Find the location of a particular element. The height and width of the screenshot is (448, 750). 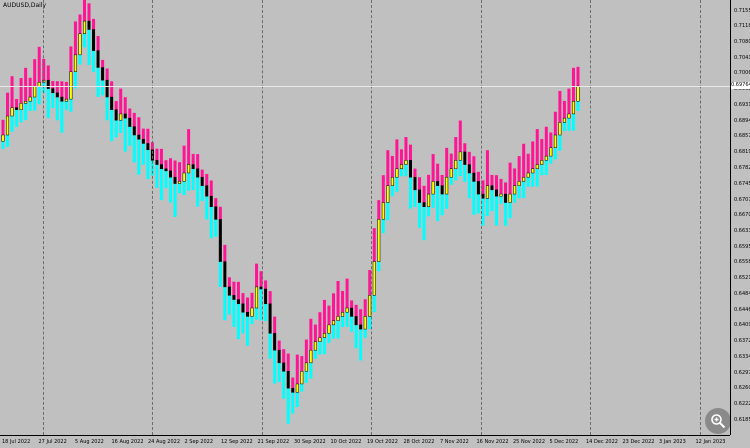

price-tick-label: 0.70060 is located at coordinates (742, 73).